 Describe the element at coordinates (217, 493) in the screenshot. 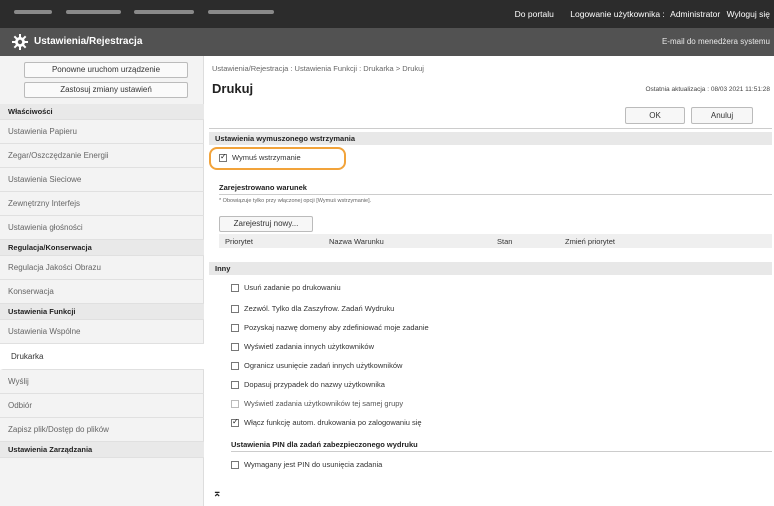

I see `scroll-top-icon: ⌅` at that location.